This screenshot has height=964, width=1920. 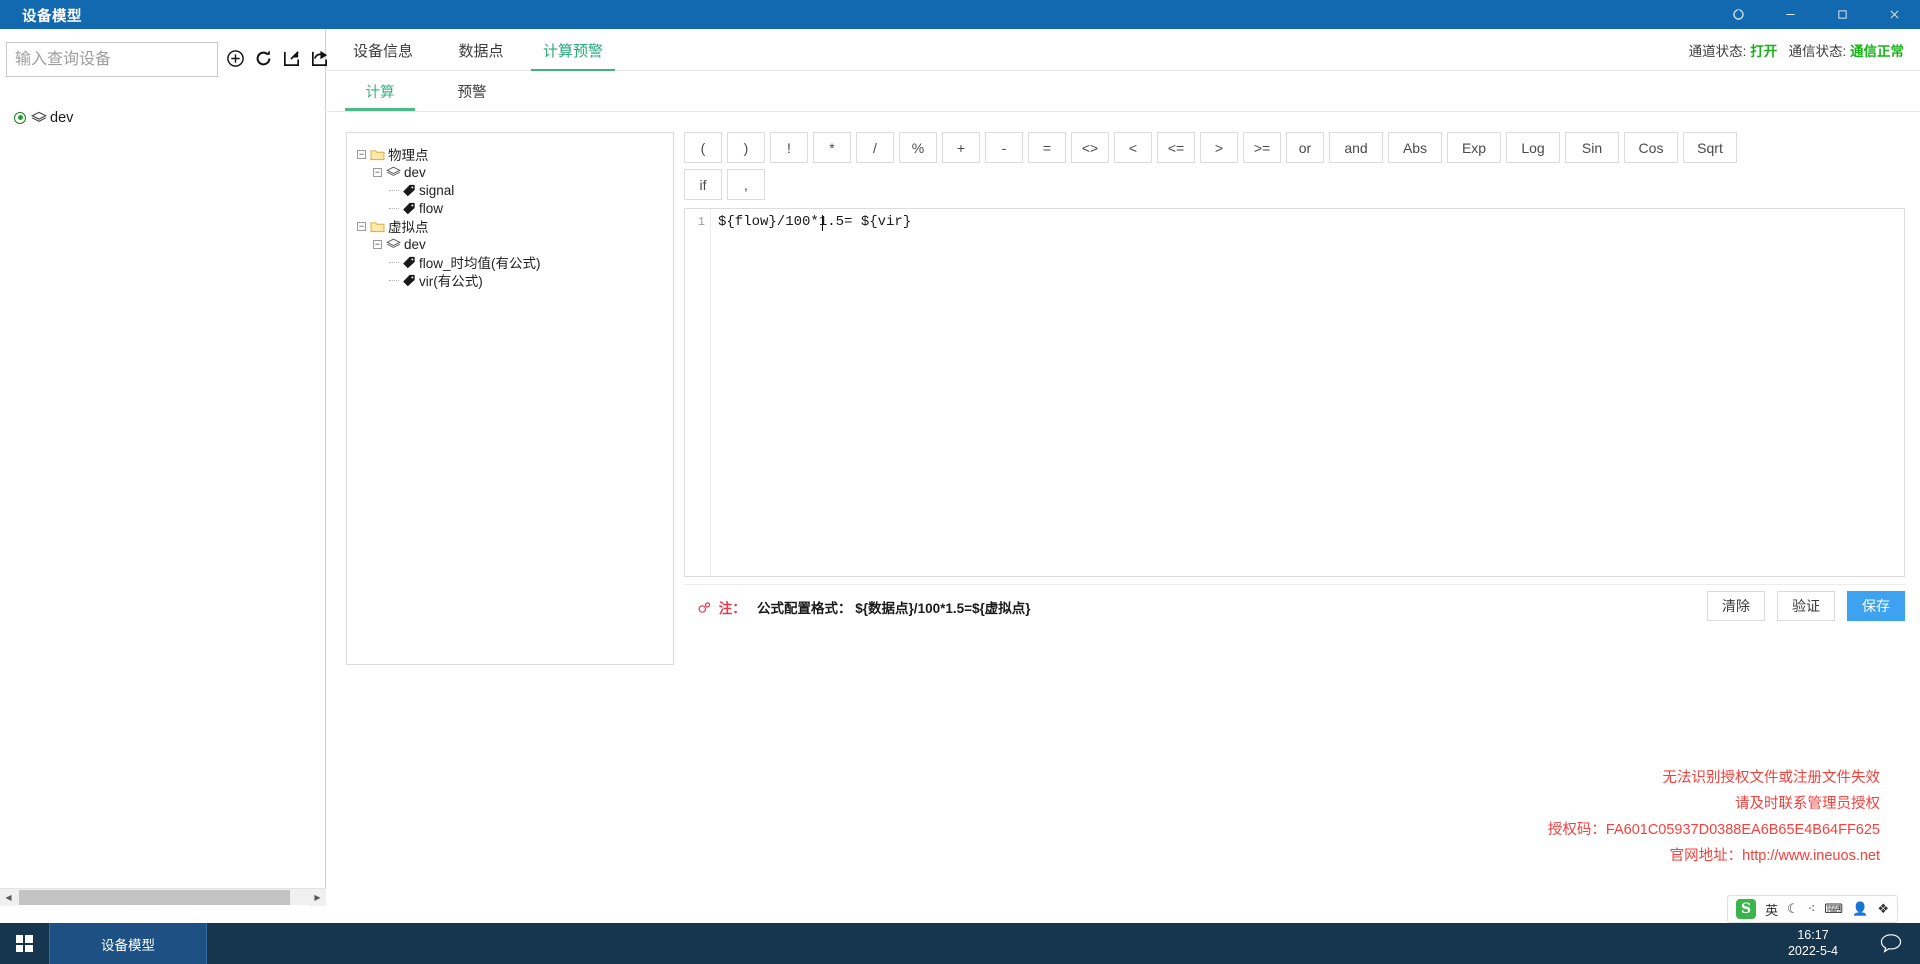 What do you see at coordinates (1123, 50) in the screenshot?
I see `primary-tab-bar: 设备信息 数据点 计算预警 通道状态: 打开 通信状态: 通信正常` at bounding box center [1123, 50].